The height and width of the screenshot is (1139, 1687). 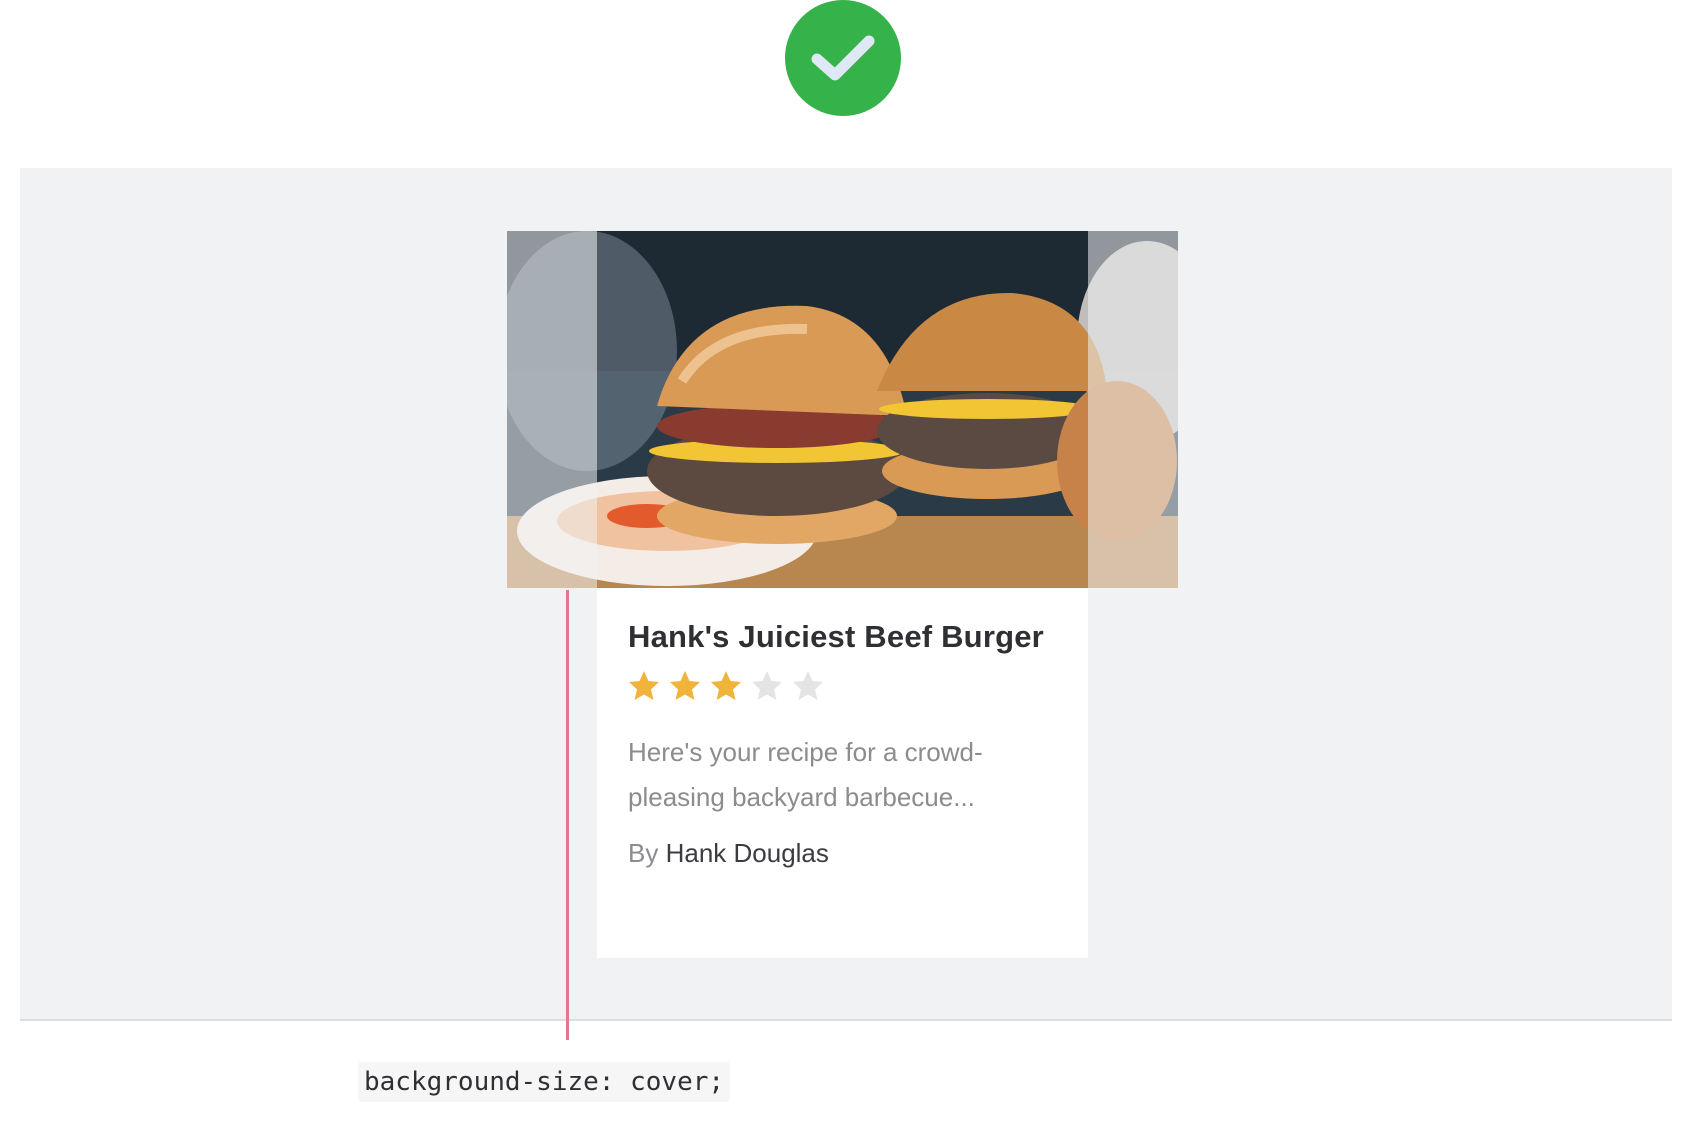 I want to click on success-check-badge, so click(x=843, y=58).